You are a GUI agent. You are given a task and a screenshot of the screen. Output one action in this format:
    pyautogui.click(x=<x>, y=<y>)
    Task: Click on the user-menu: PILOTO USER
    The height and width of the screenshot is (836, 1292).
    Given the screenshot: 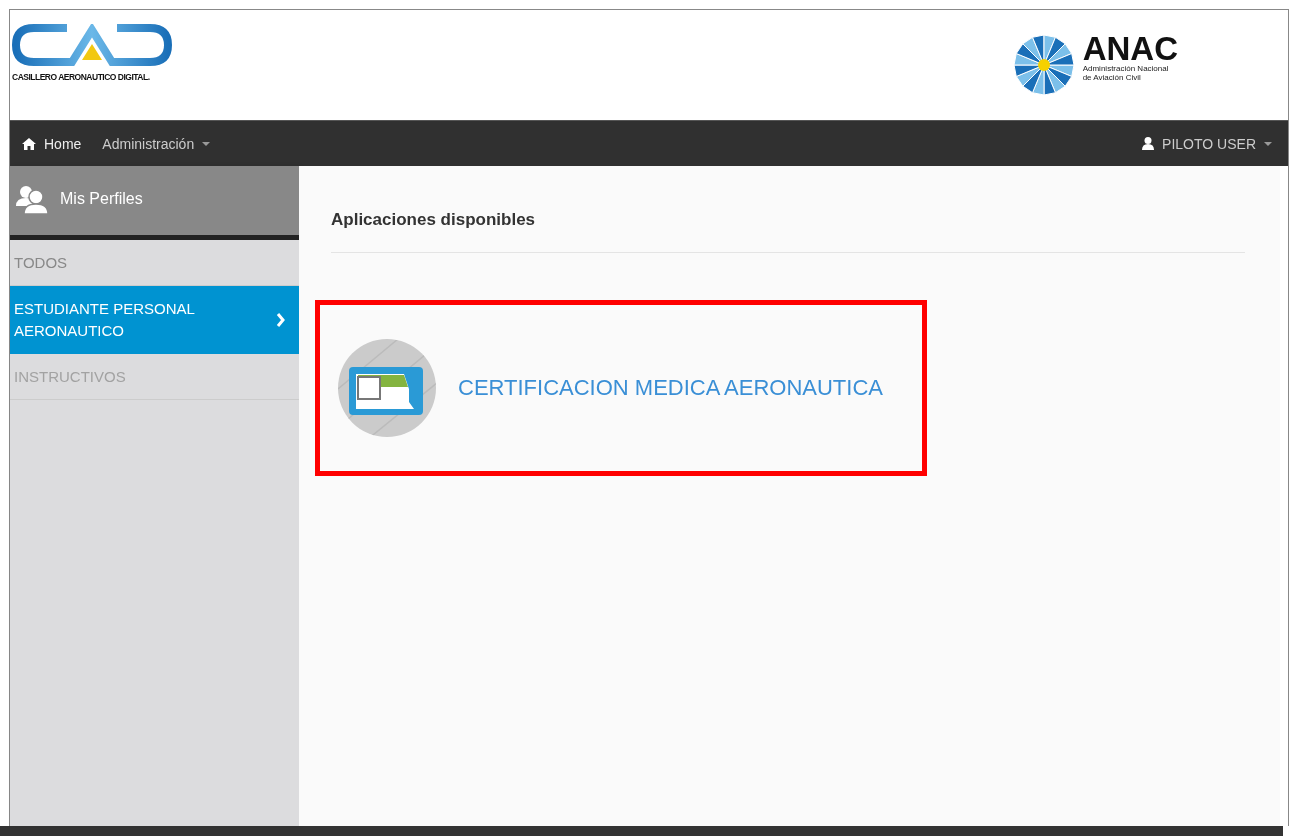 What is the action you would take?
    pyautogui.click(x=1207, y=143)
    